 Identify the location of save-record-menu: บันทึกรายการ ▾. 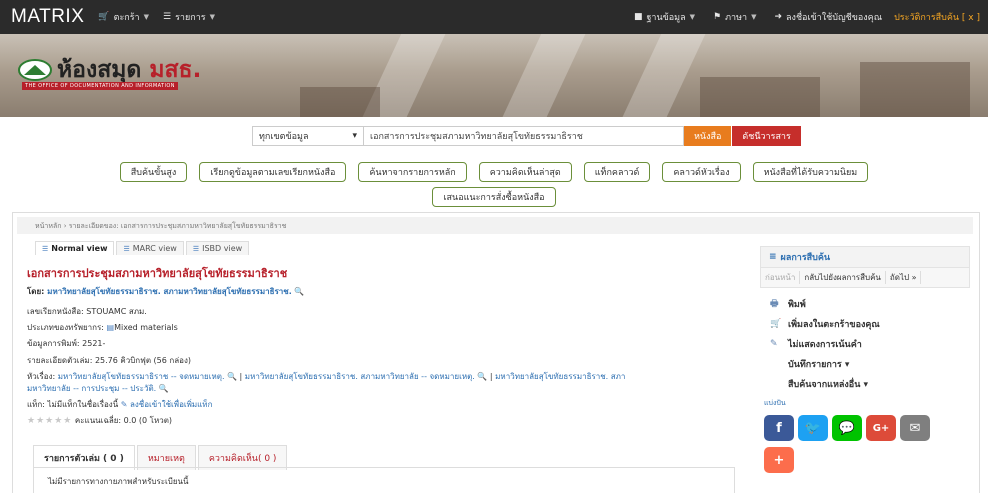
(879, 364).